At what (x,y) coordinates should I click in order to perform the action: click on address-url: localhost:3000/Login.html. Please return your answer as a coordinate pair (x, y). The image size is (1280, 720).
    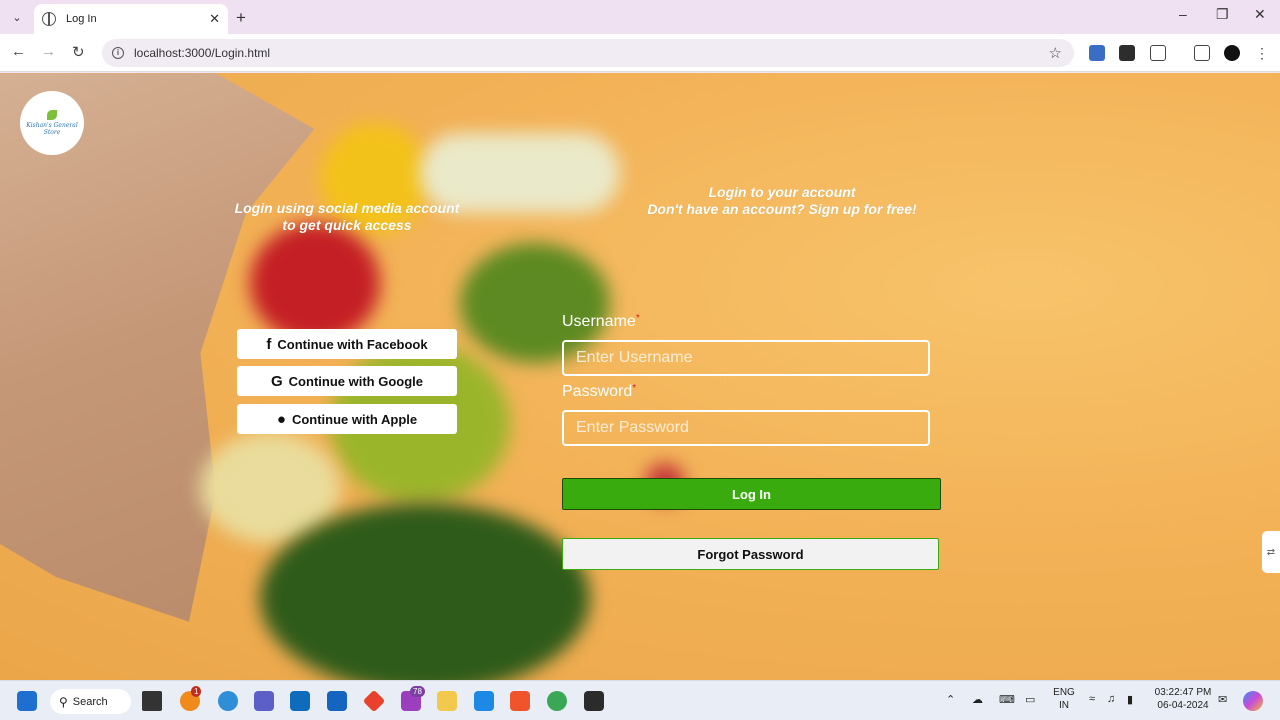
    Looking at the image, I should click on (202, 53).